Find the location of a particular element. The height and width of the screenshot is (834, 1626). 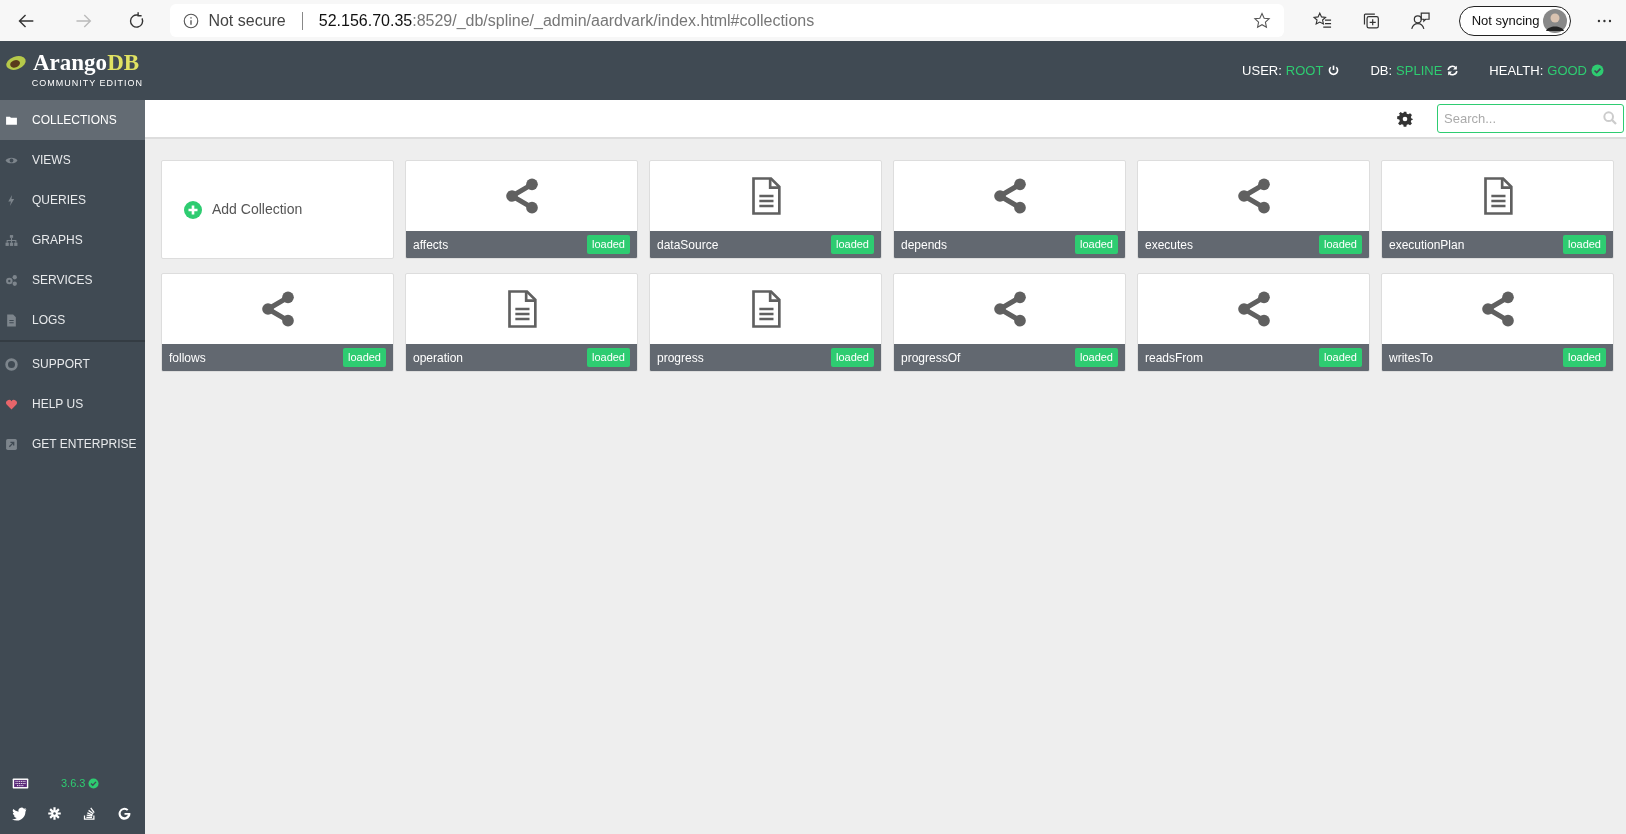

collection-card: executes loaded is located at coordinates (1253, 209).